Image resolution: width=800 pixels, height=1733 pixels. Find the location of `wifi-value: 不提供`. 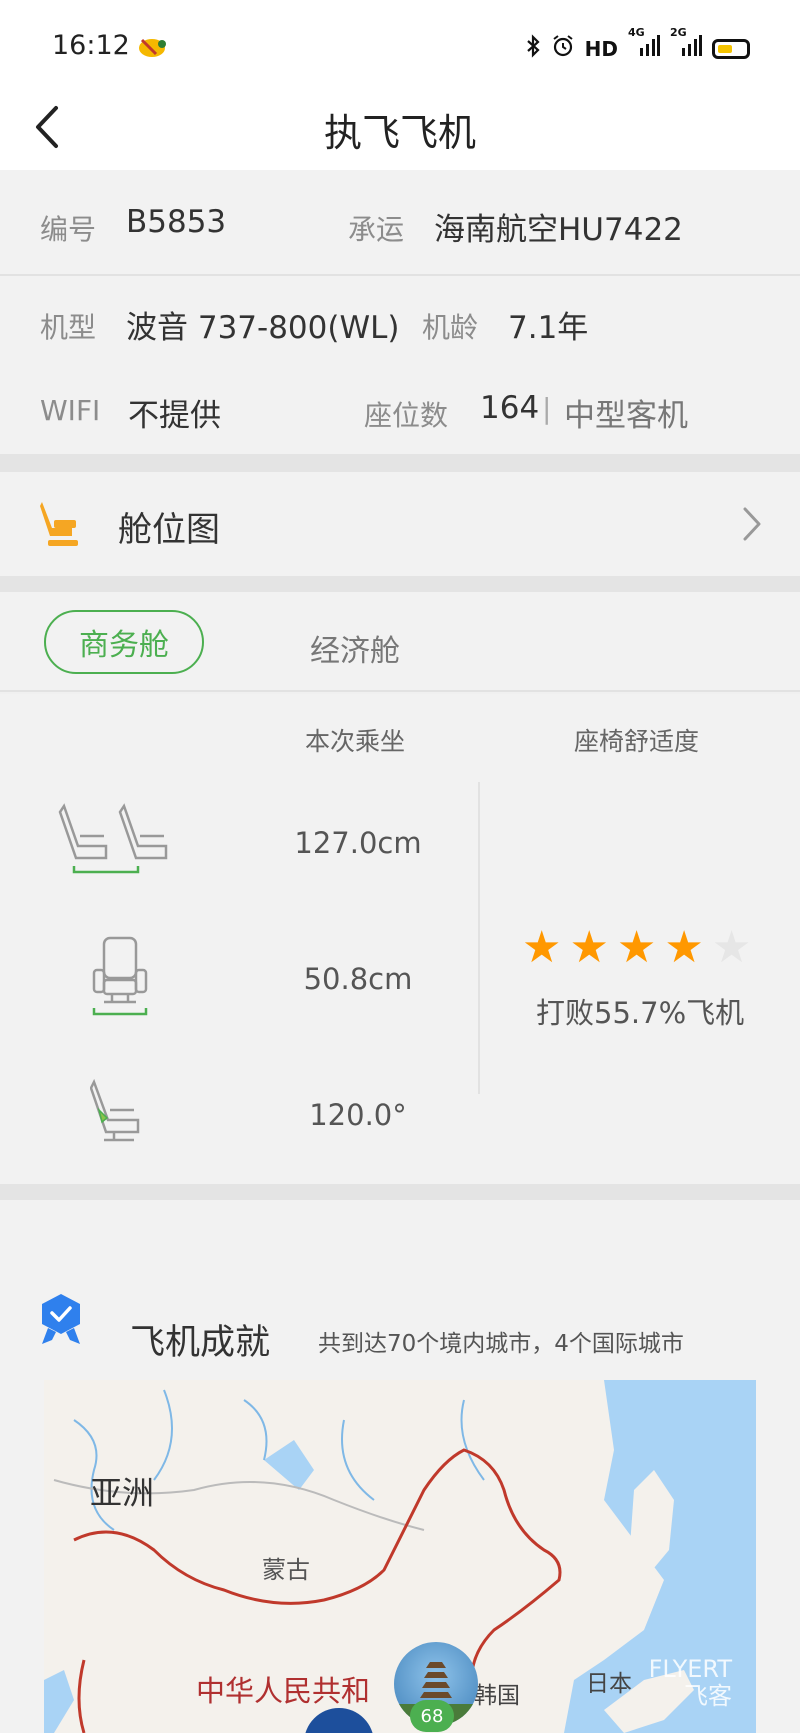

wifi-value: 不提供 is located at coordinates (174, 416).